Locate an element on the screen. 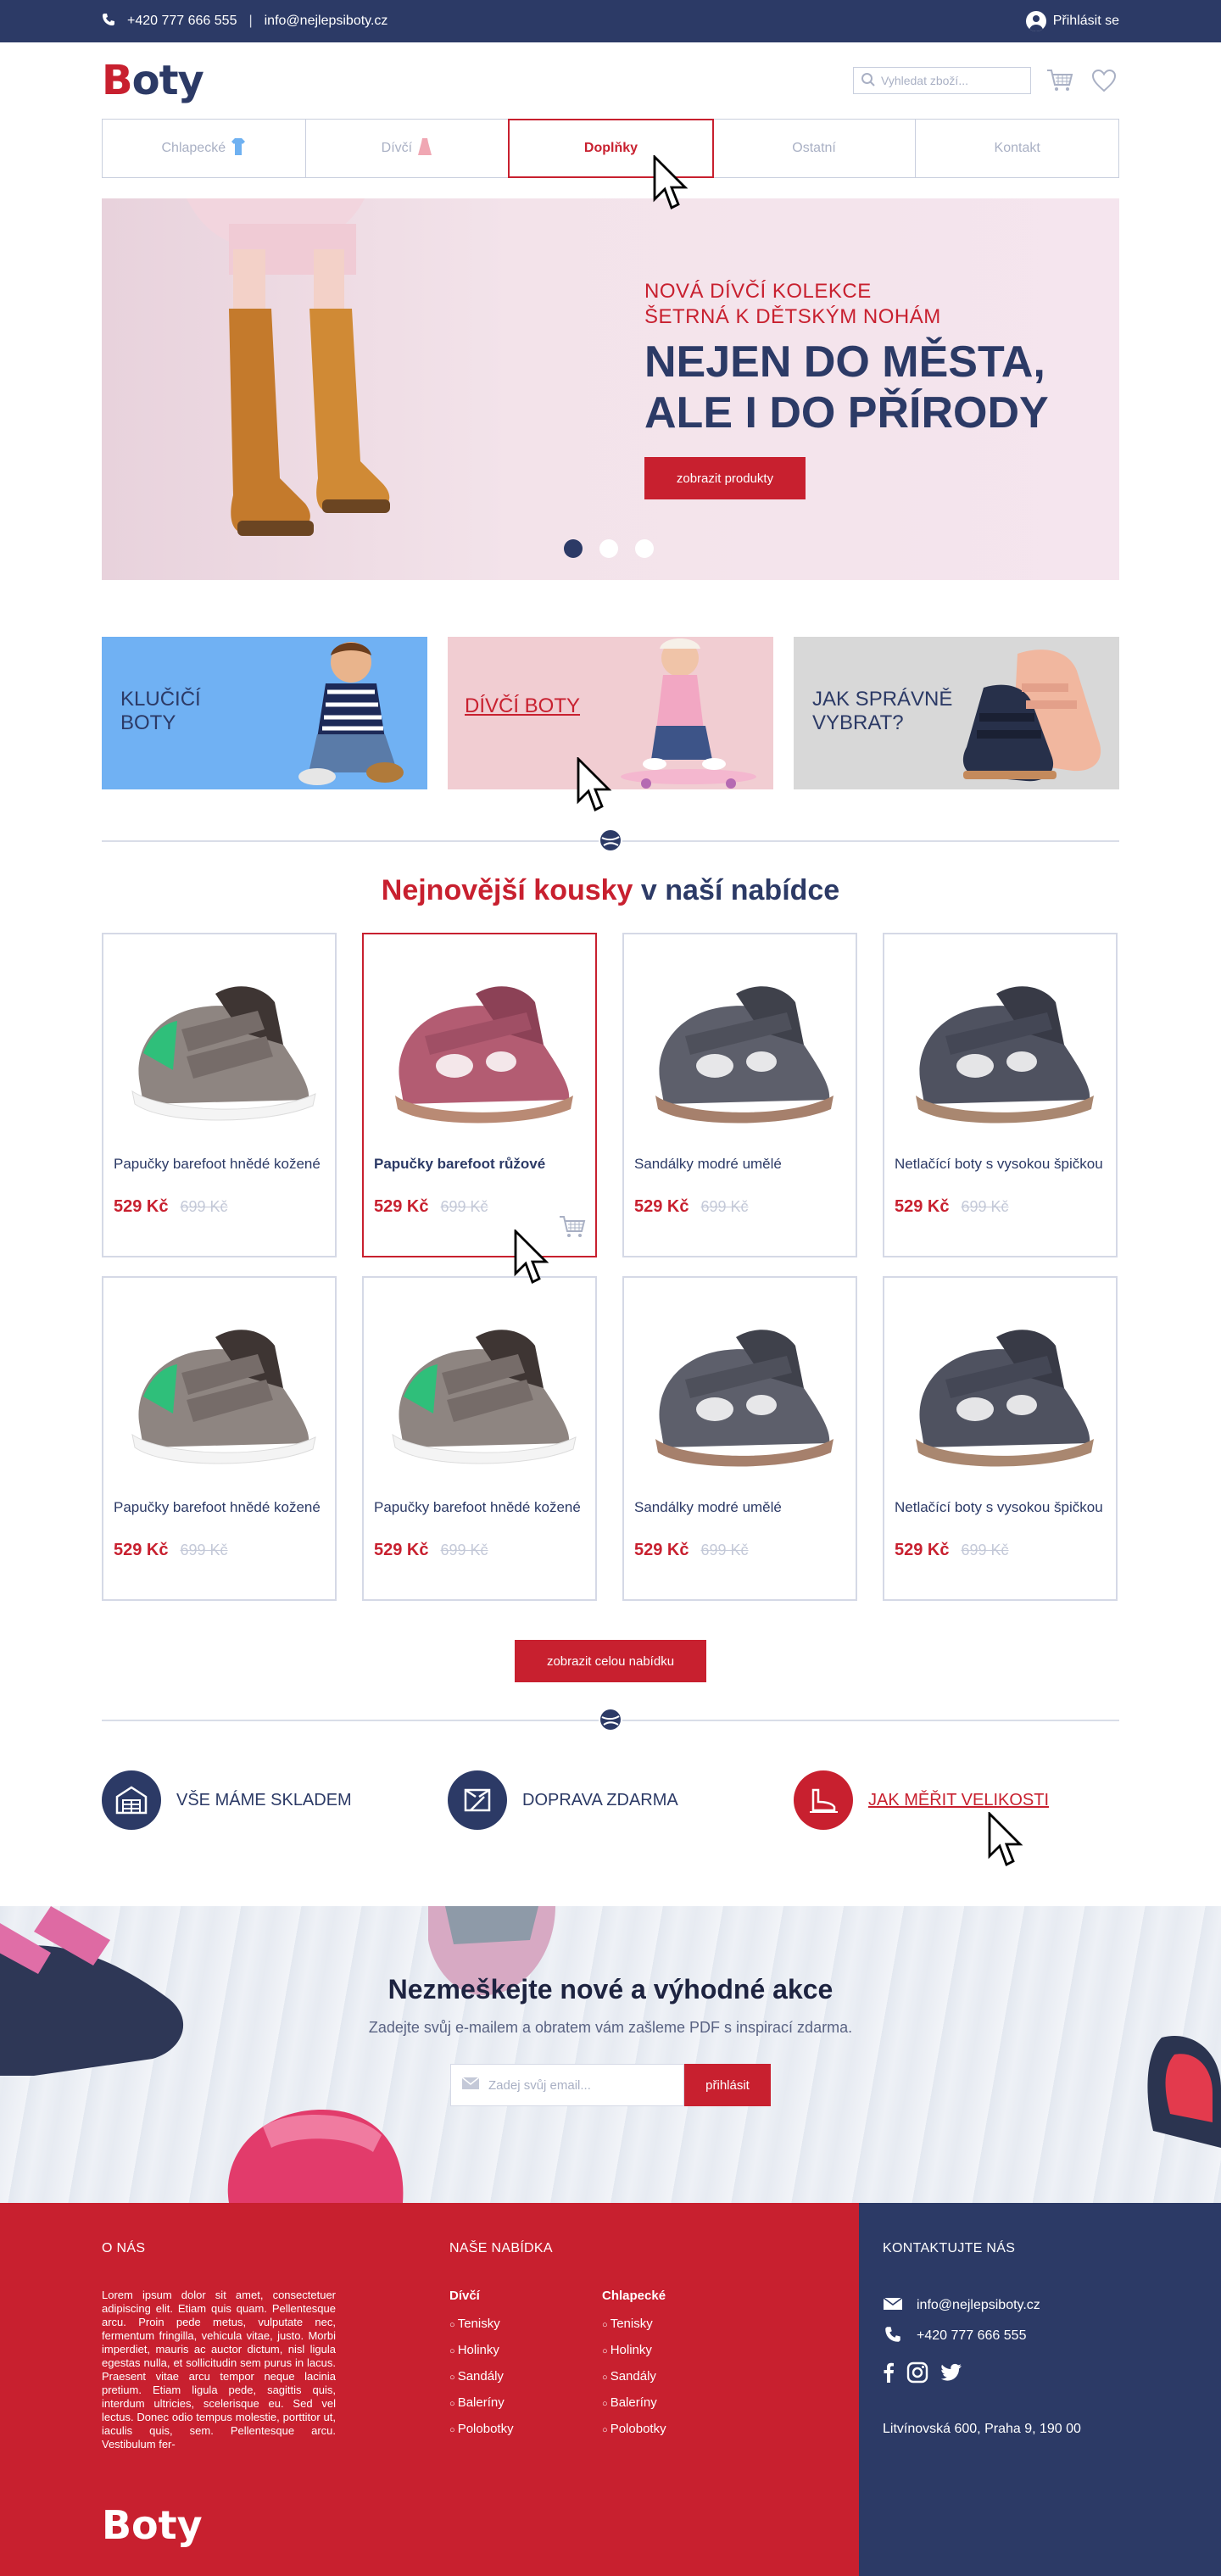 The width and height of the screenshot is (1221, 2576). nav-item-divci: Dívčí is located at coordinates (408, 148).